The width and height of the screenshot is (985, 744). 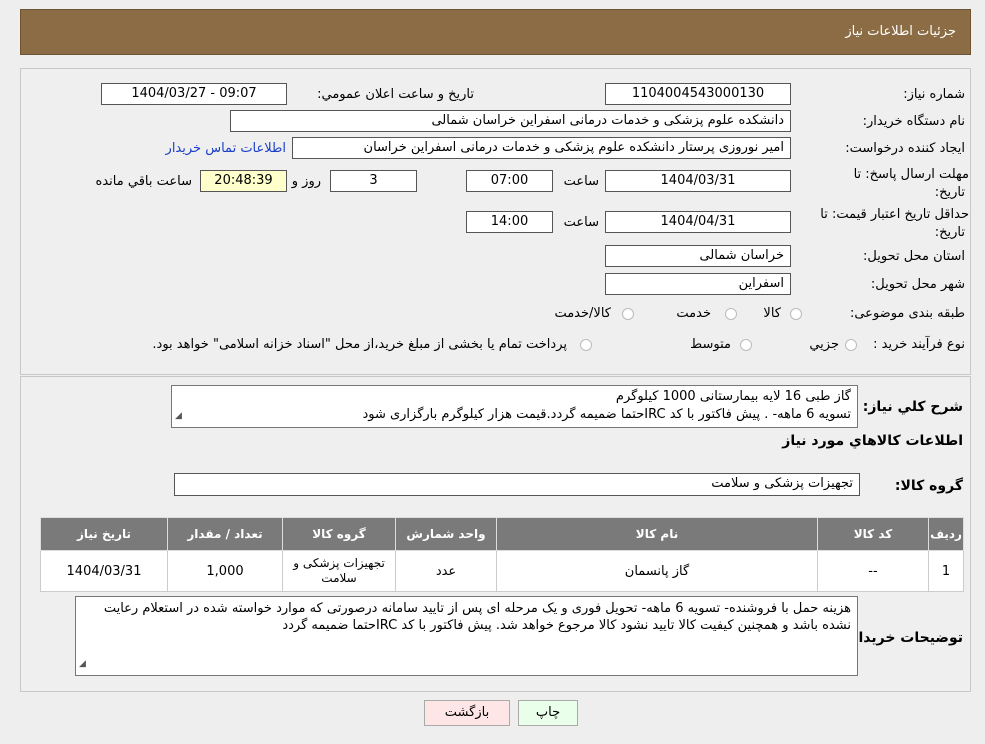 What do you see at coordinates (509, 181) in the screenshot?
I see `deadline-time-field: 07:00` at bounding box center [509, 181].